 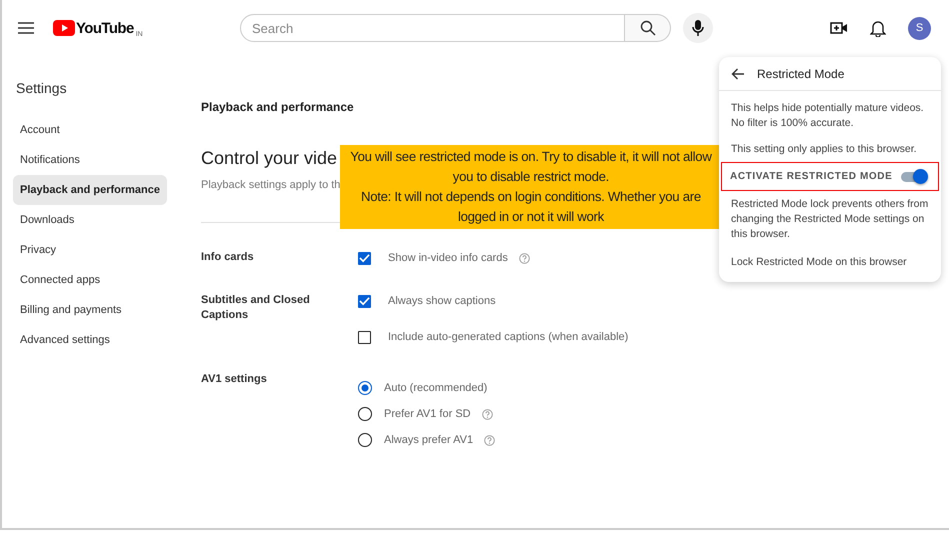 I want to click on search-button, so click(x=648, y=28).